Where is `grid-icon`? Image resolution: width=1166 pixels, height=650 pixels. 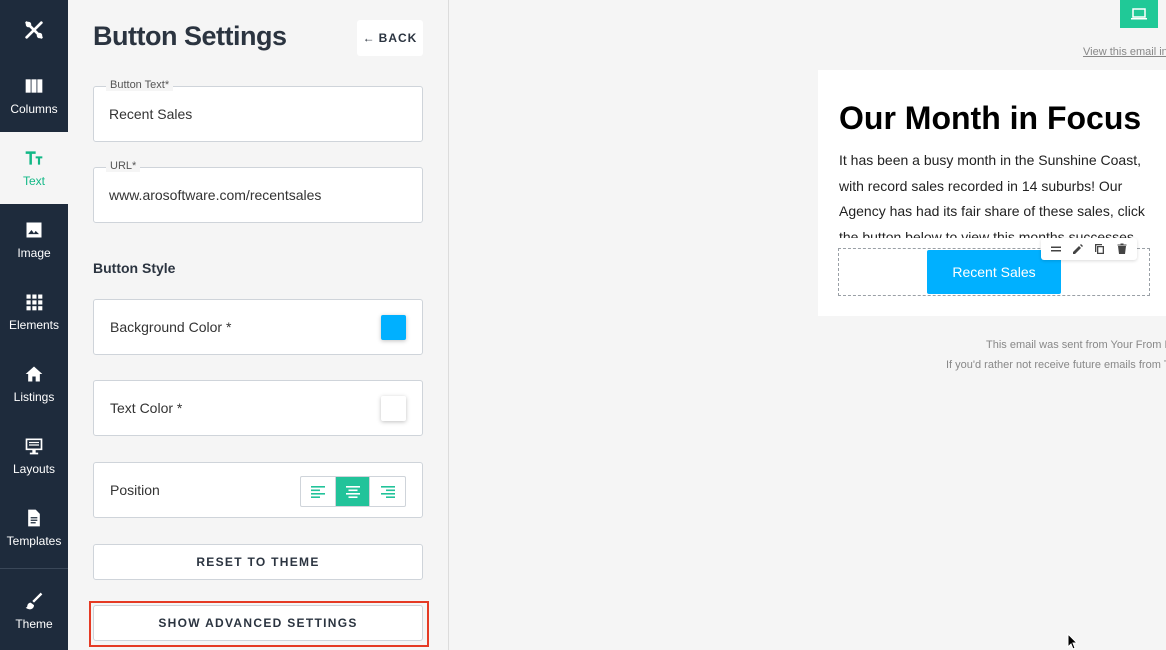
grid-icon is located at coordinates (34, 302).